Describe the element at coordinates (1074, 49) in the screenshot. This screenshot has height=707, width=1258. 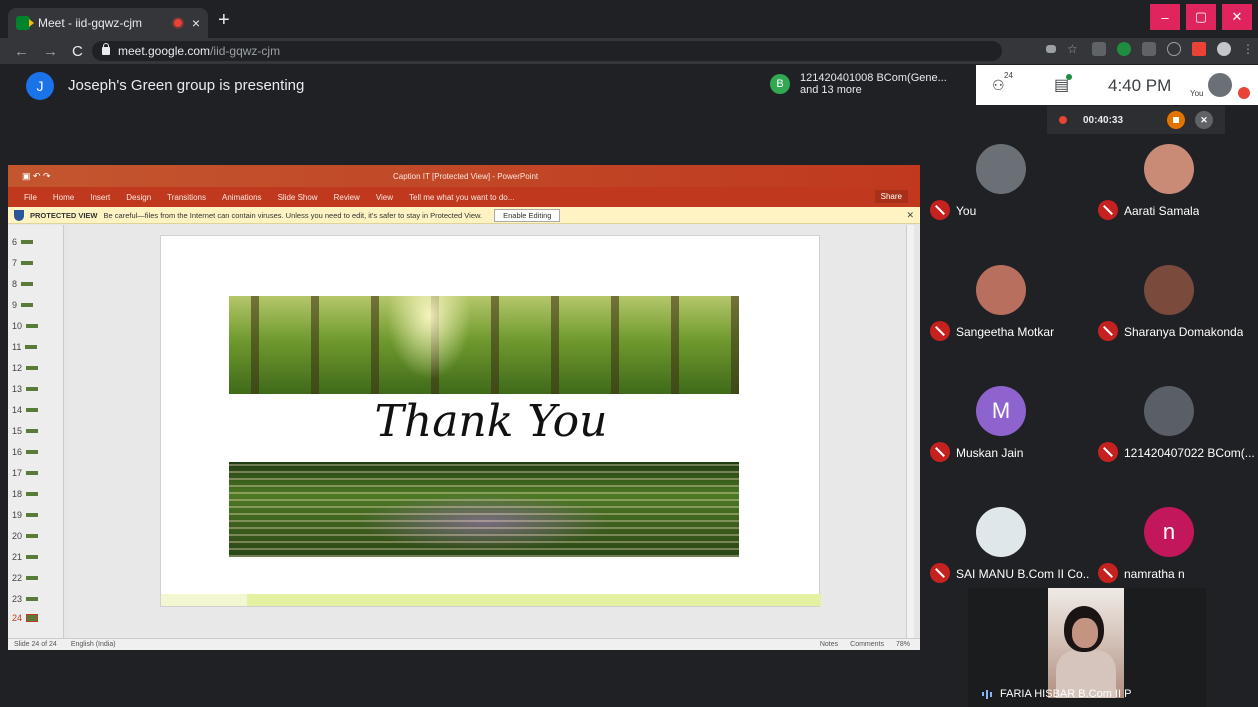
I see `star-icon: ☆` at that location.